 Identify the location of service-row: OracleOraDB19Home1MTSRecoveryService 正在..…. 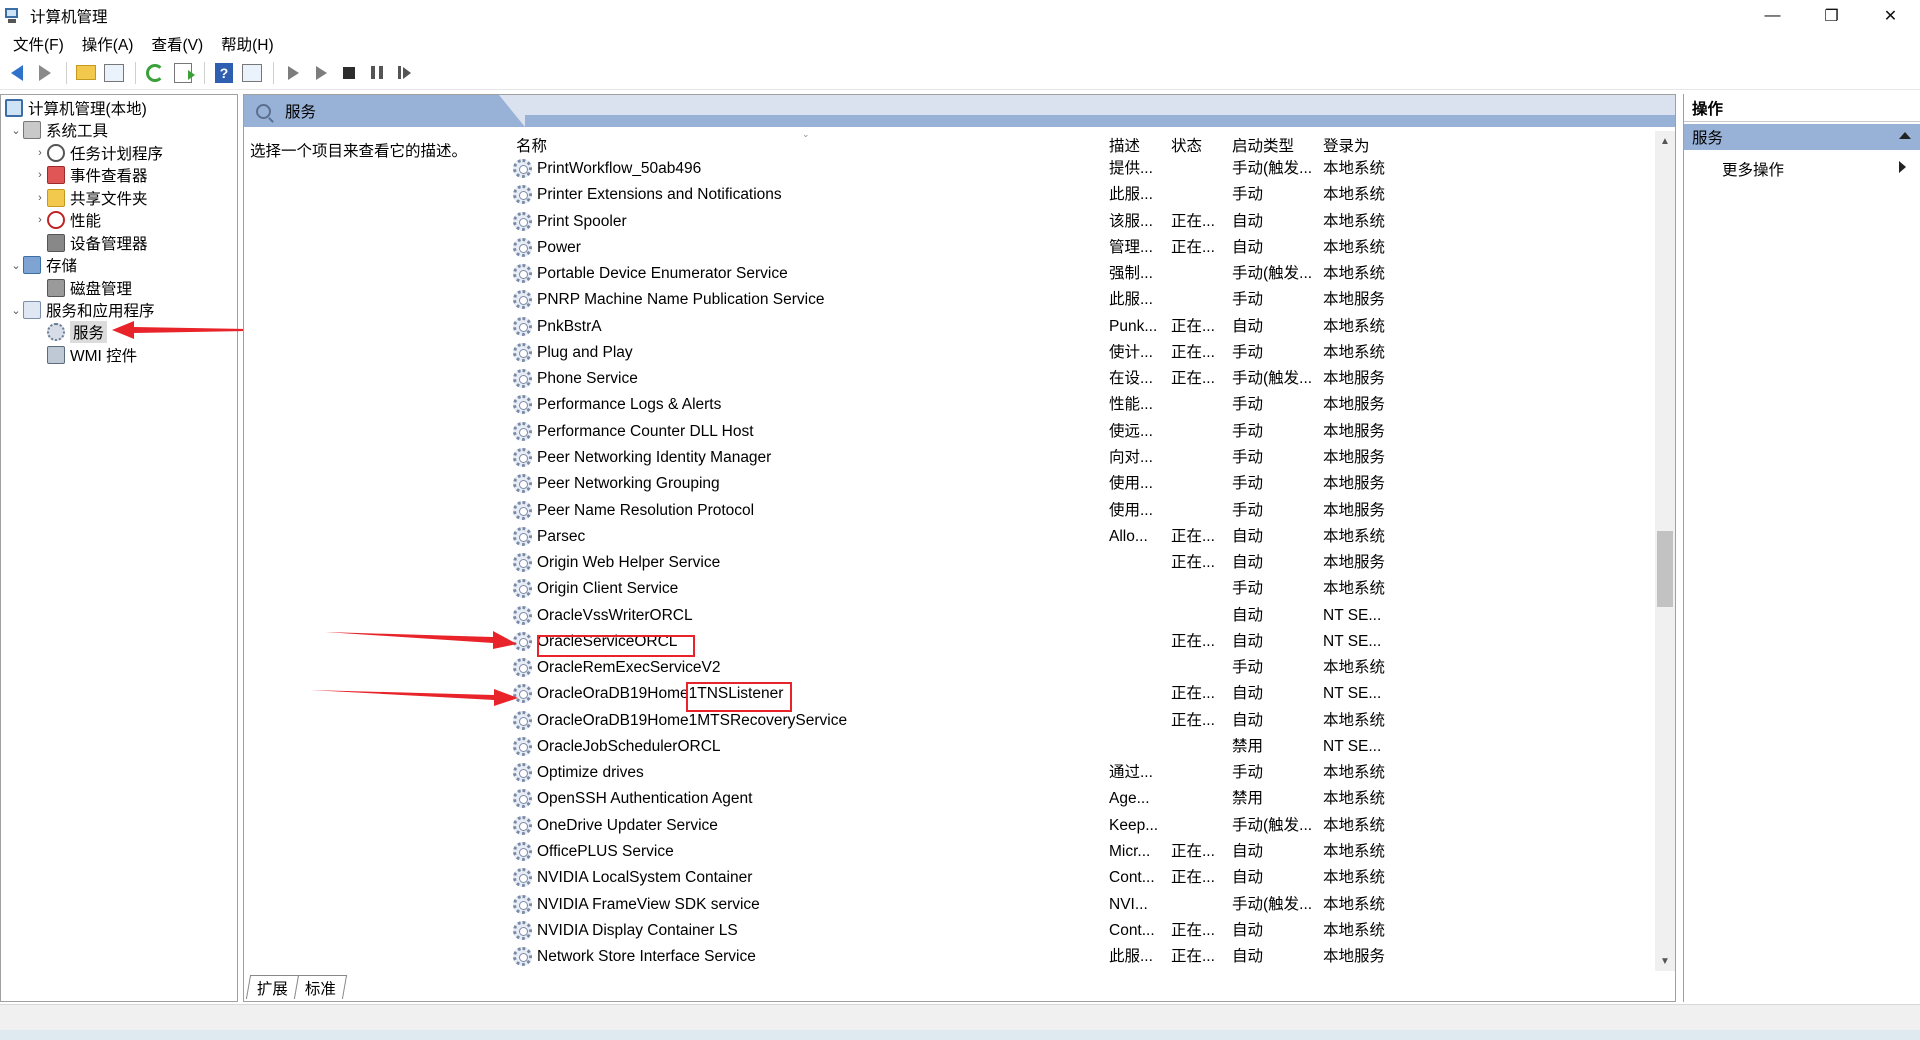
(944, 721).